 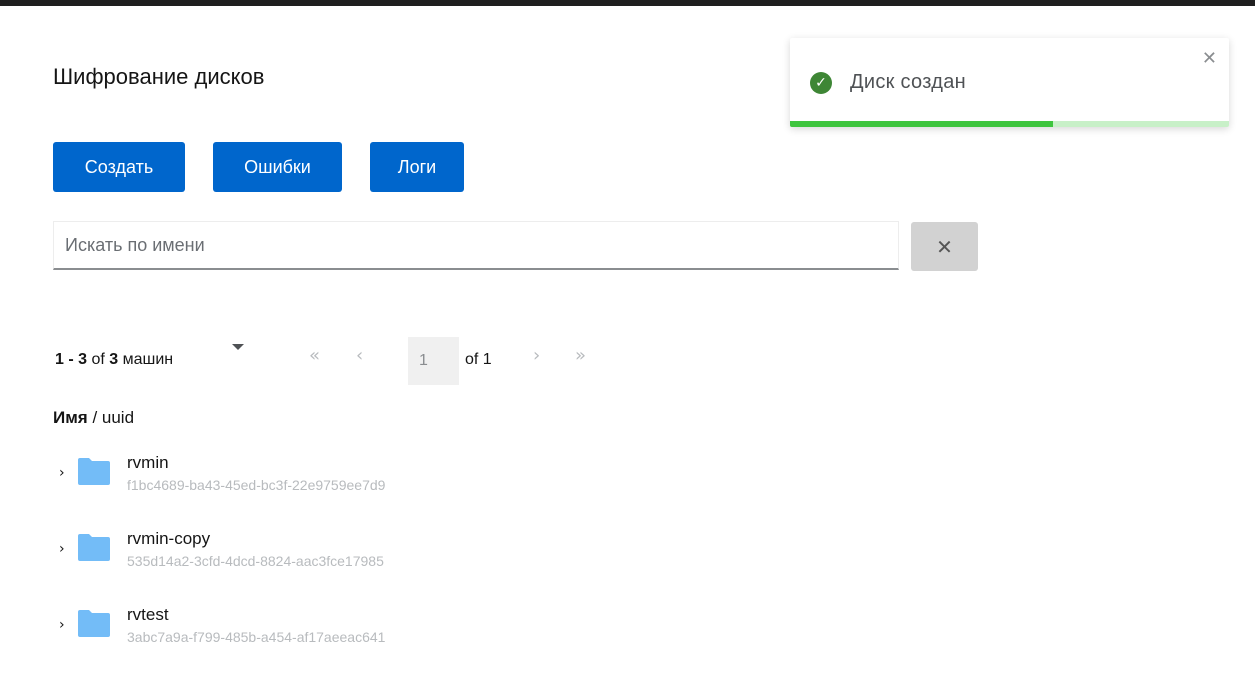 I want to click on per-page-dropdown-icon, so click(x=238, y=347).